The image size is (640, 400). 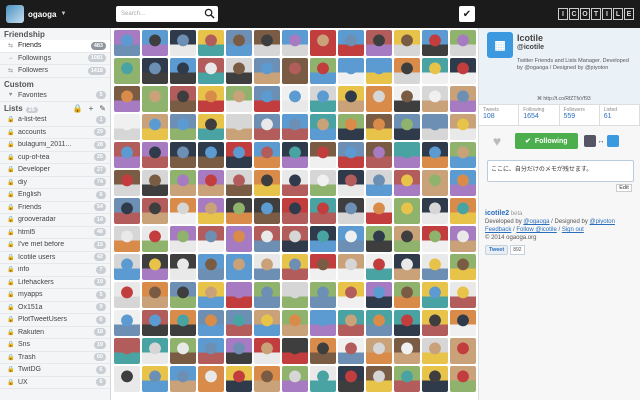 I want to click on sidebar-item: 🔒 bulagumi_2011... 28, so click(x=55, y=145).